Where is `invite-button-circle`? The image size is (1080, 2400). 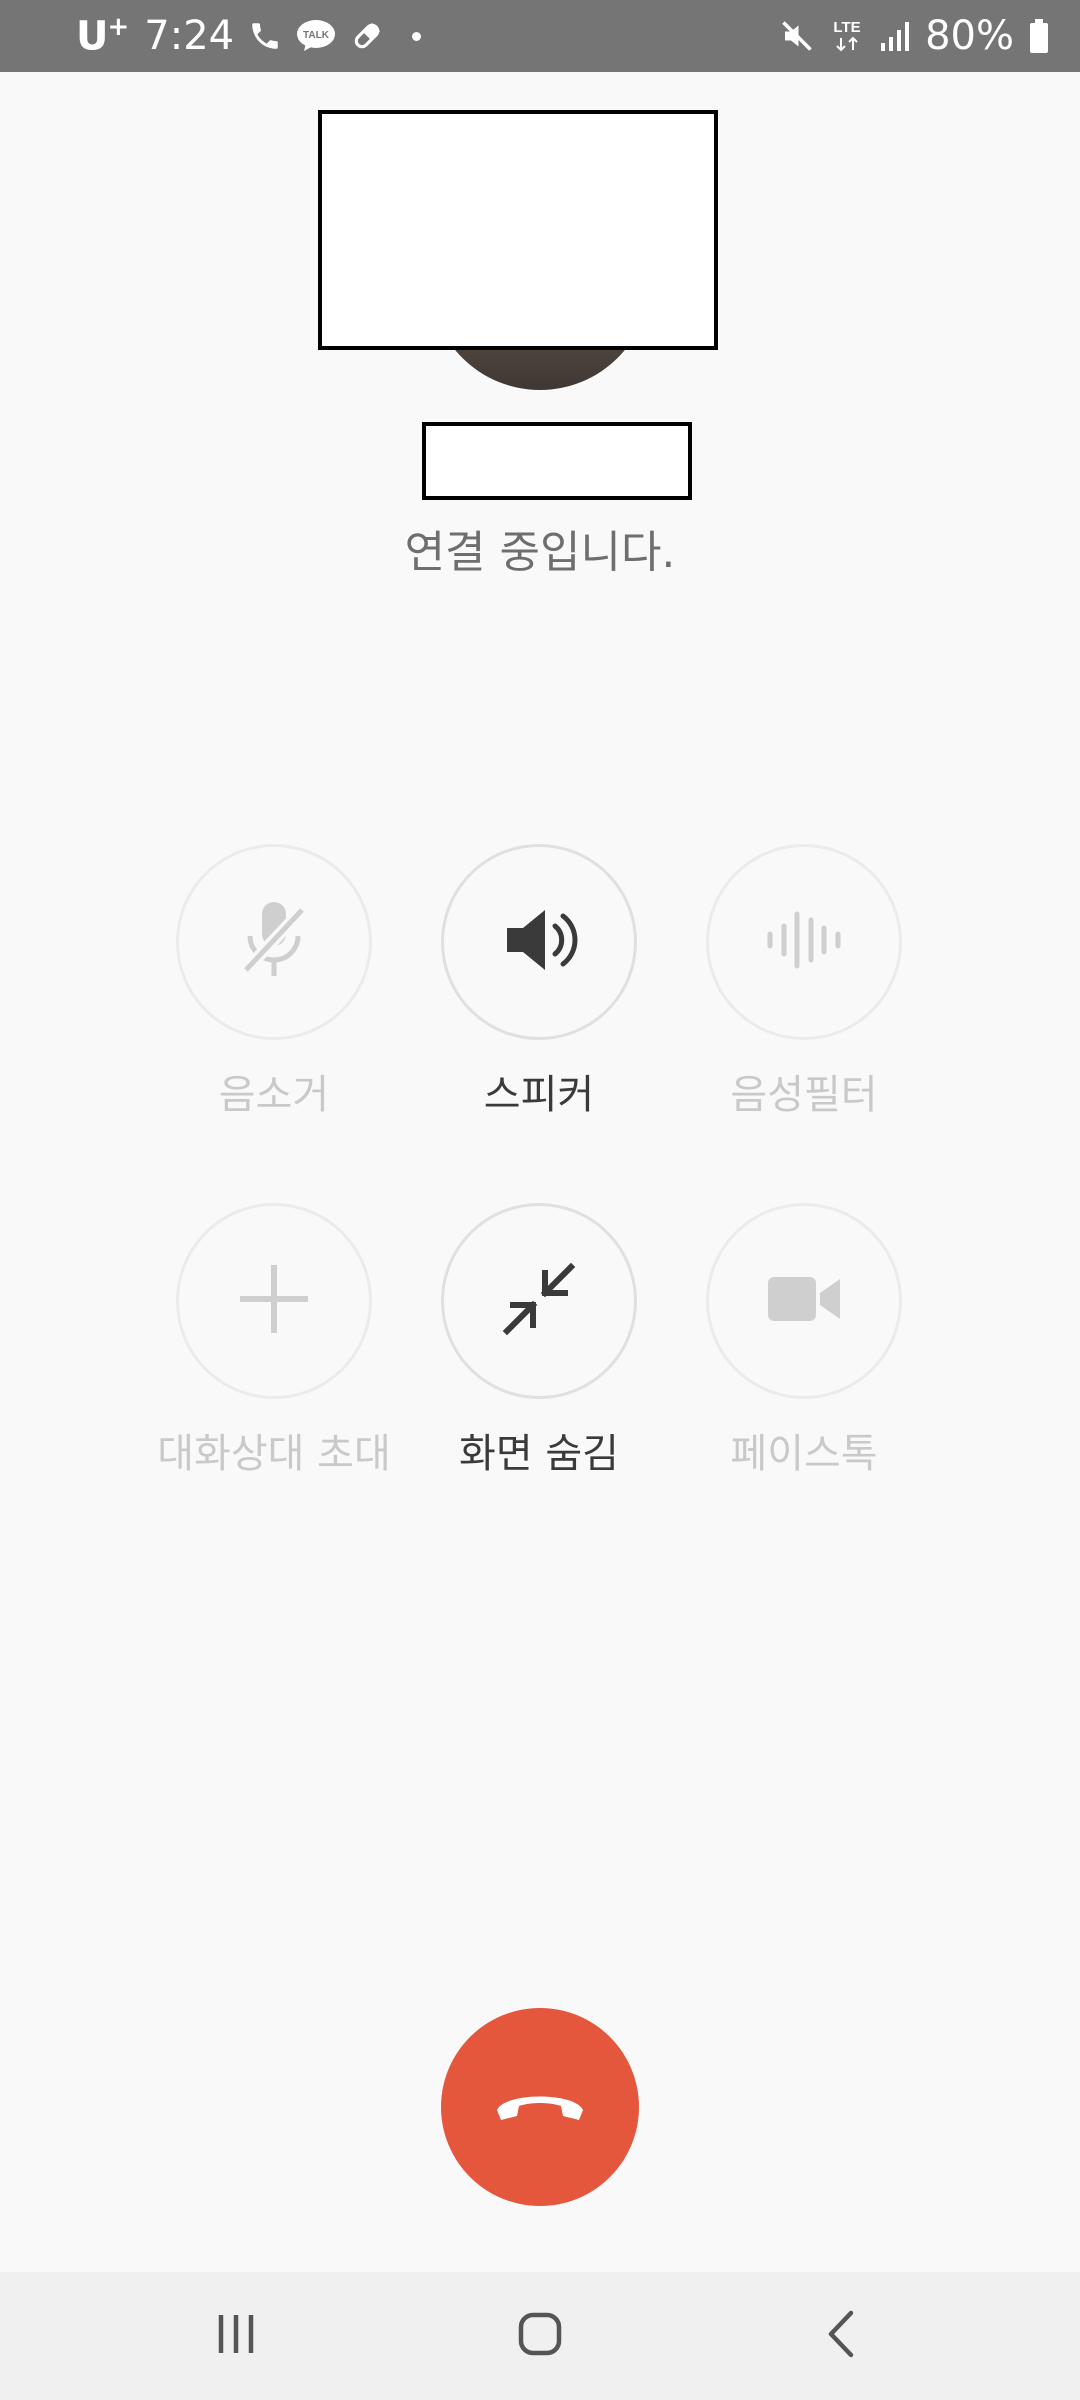
invite-button-circle is located at coordinates (274, 1301).